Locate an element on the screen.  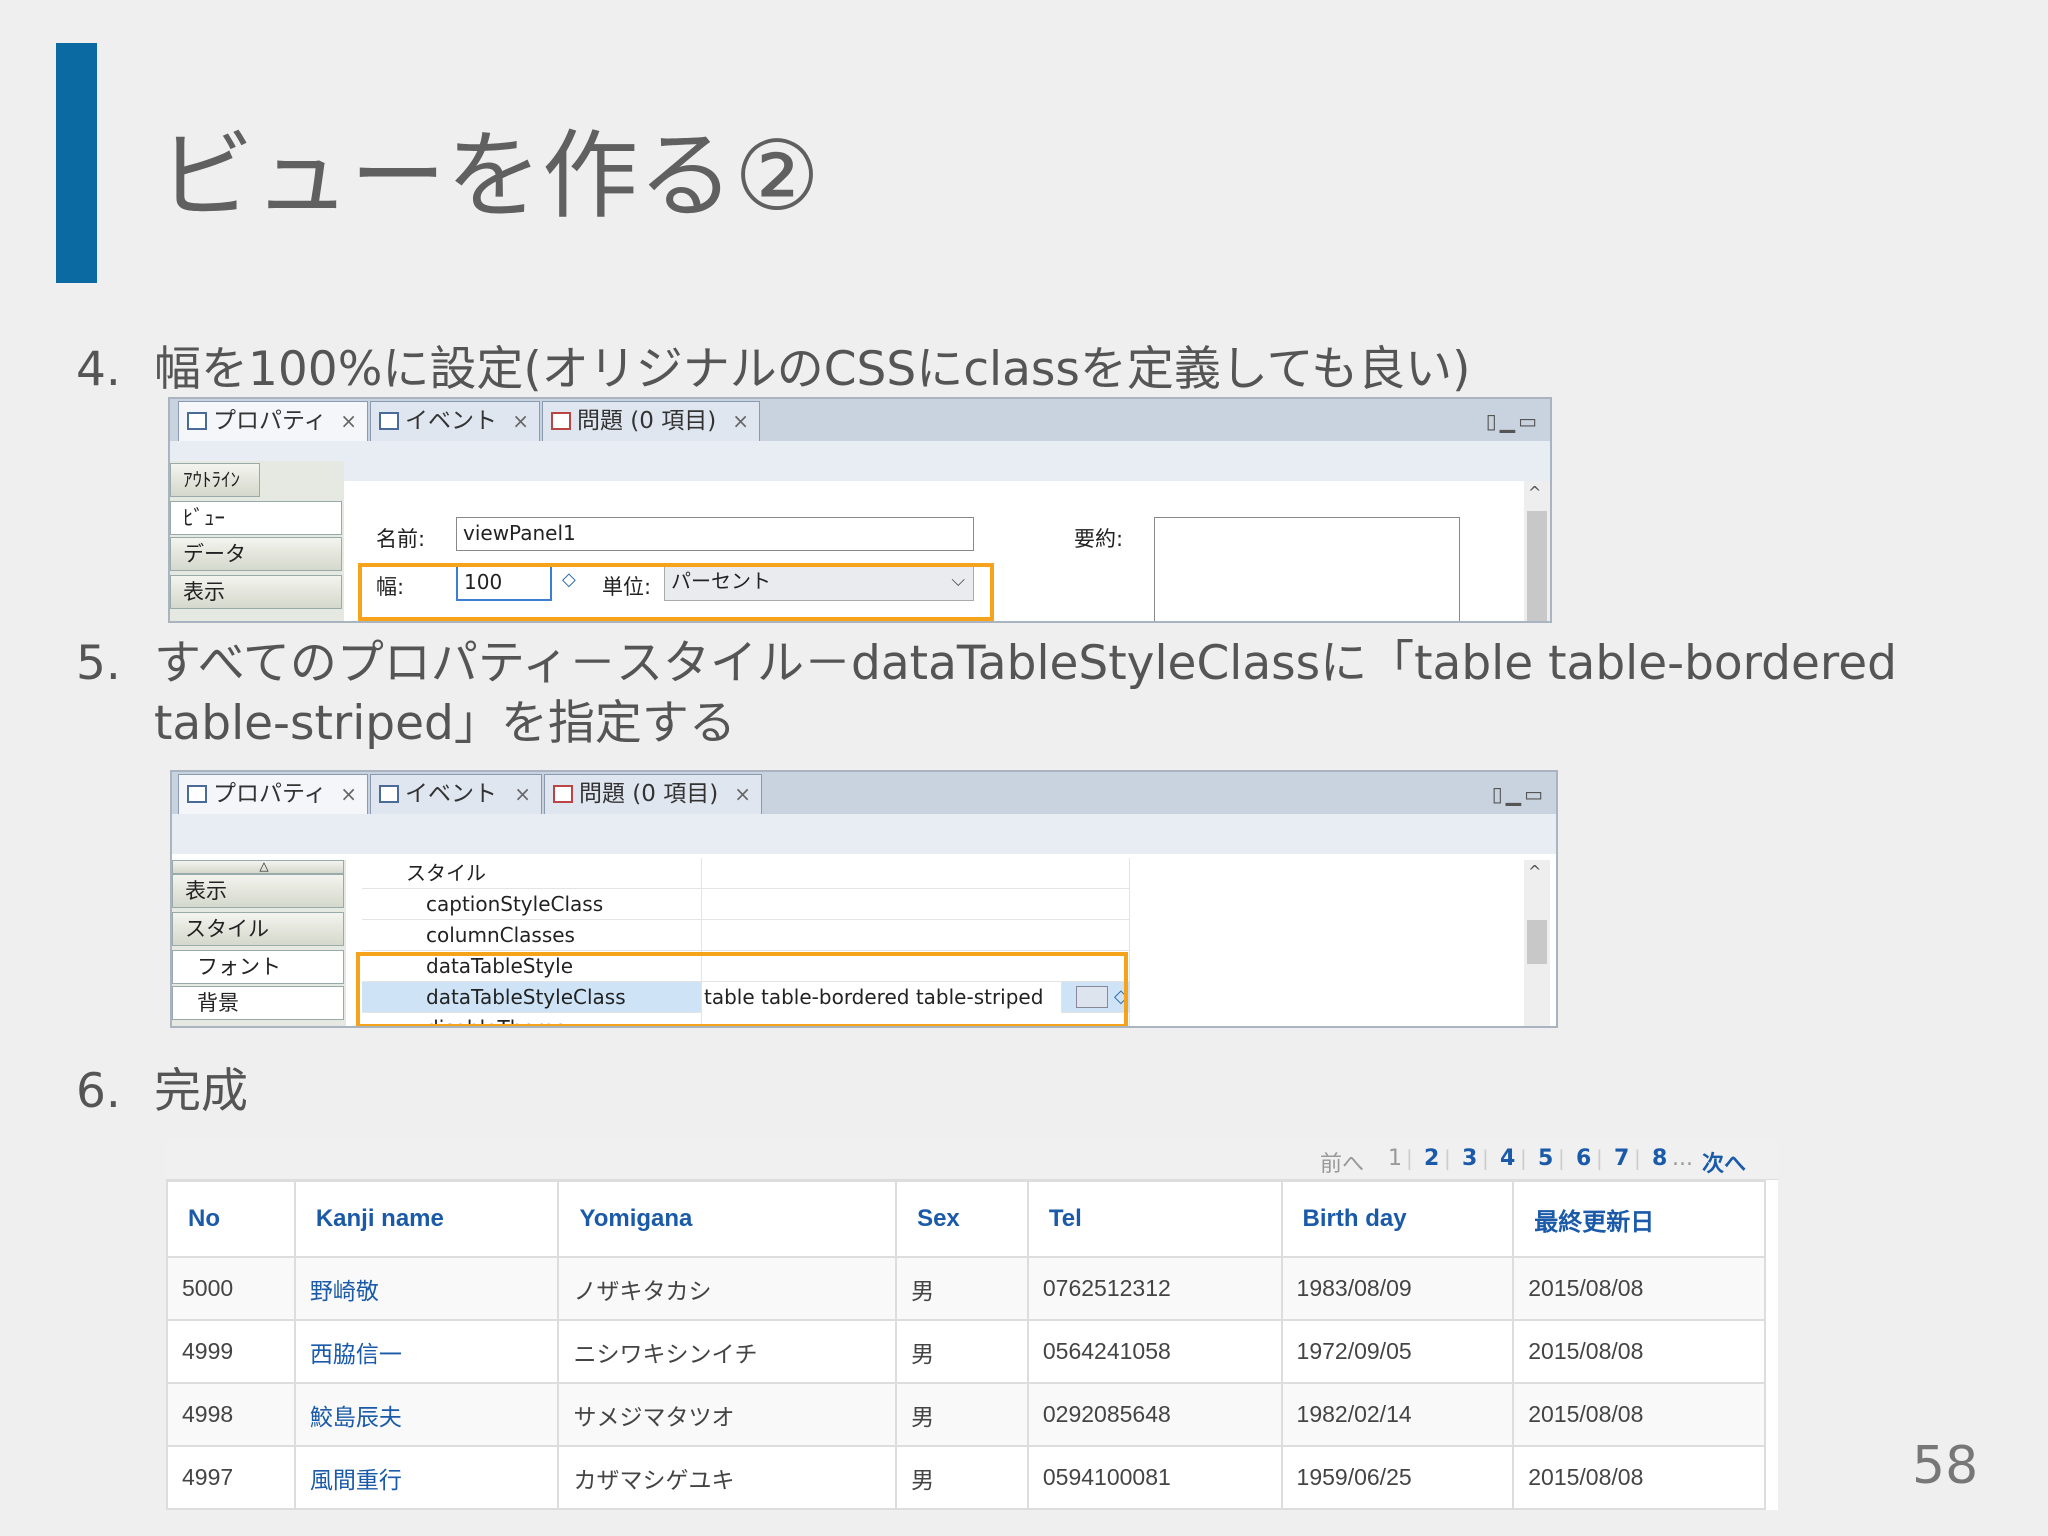
pager-page-3: 3 is located at coordinates (1469, 1158).